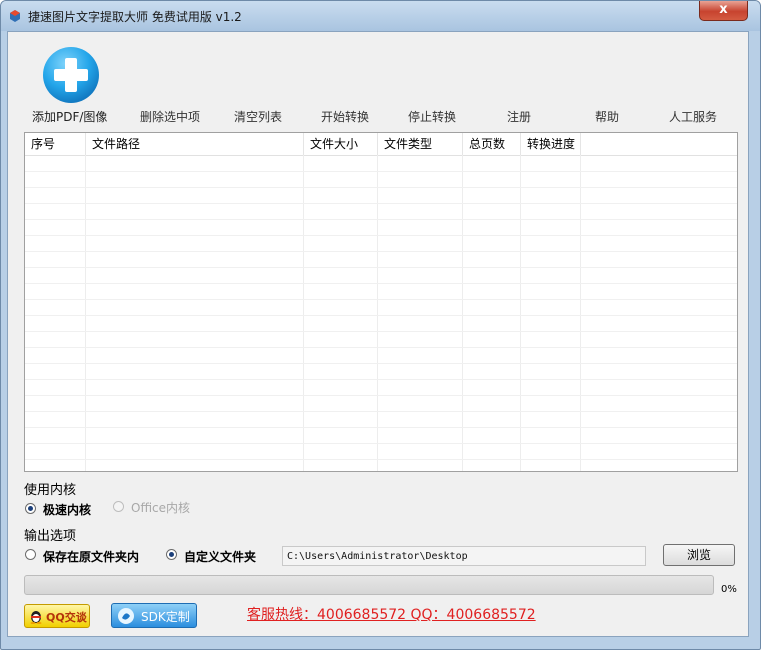  Describe the element at coordinates (380, 16) in the screenshot. I see `title-bar: 捷速图片文字提取大师 免费试用版 v1.2 x` at that location.